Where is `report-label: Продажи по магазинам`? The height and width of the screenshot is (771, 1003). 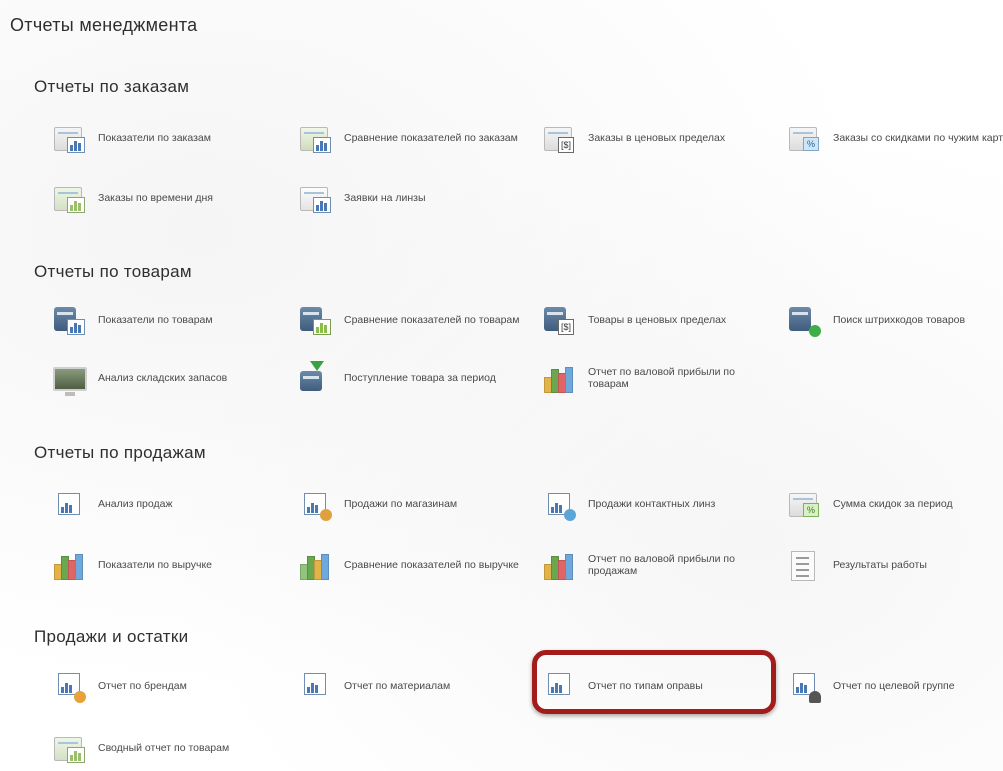
report-label: Продажи по магазинам is located at coordinates (401, 504).